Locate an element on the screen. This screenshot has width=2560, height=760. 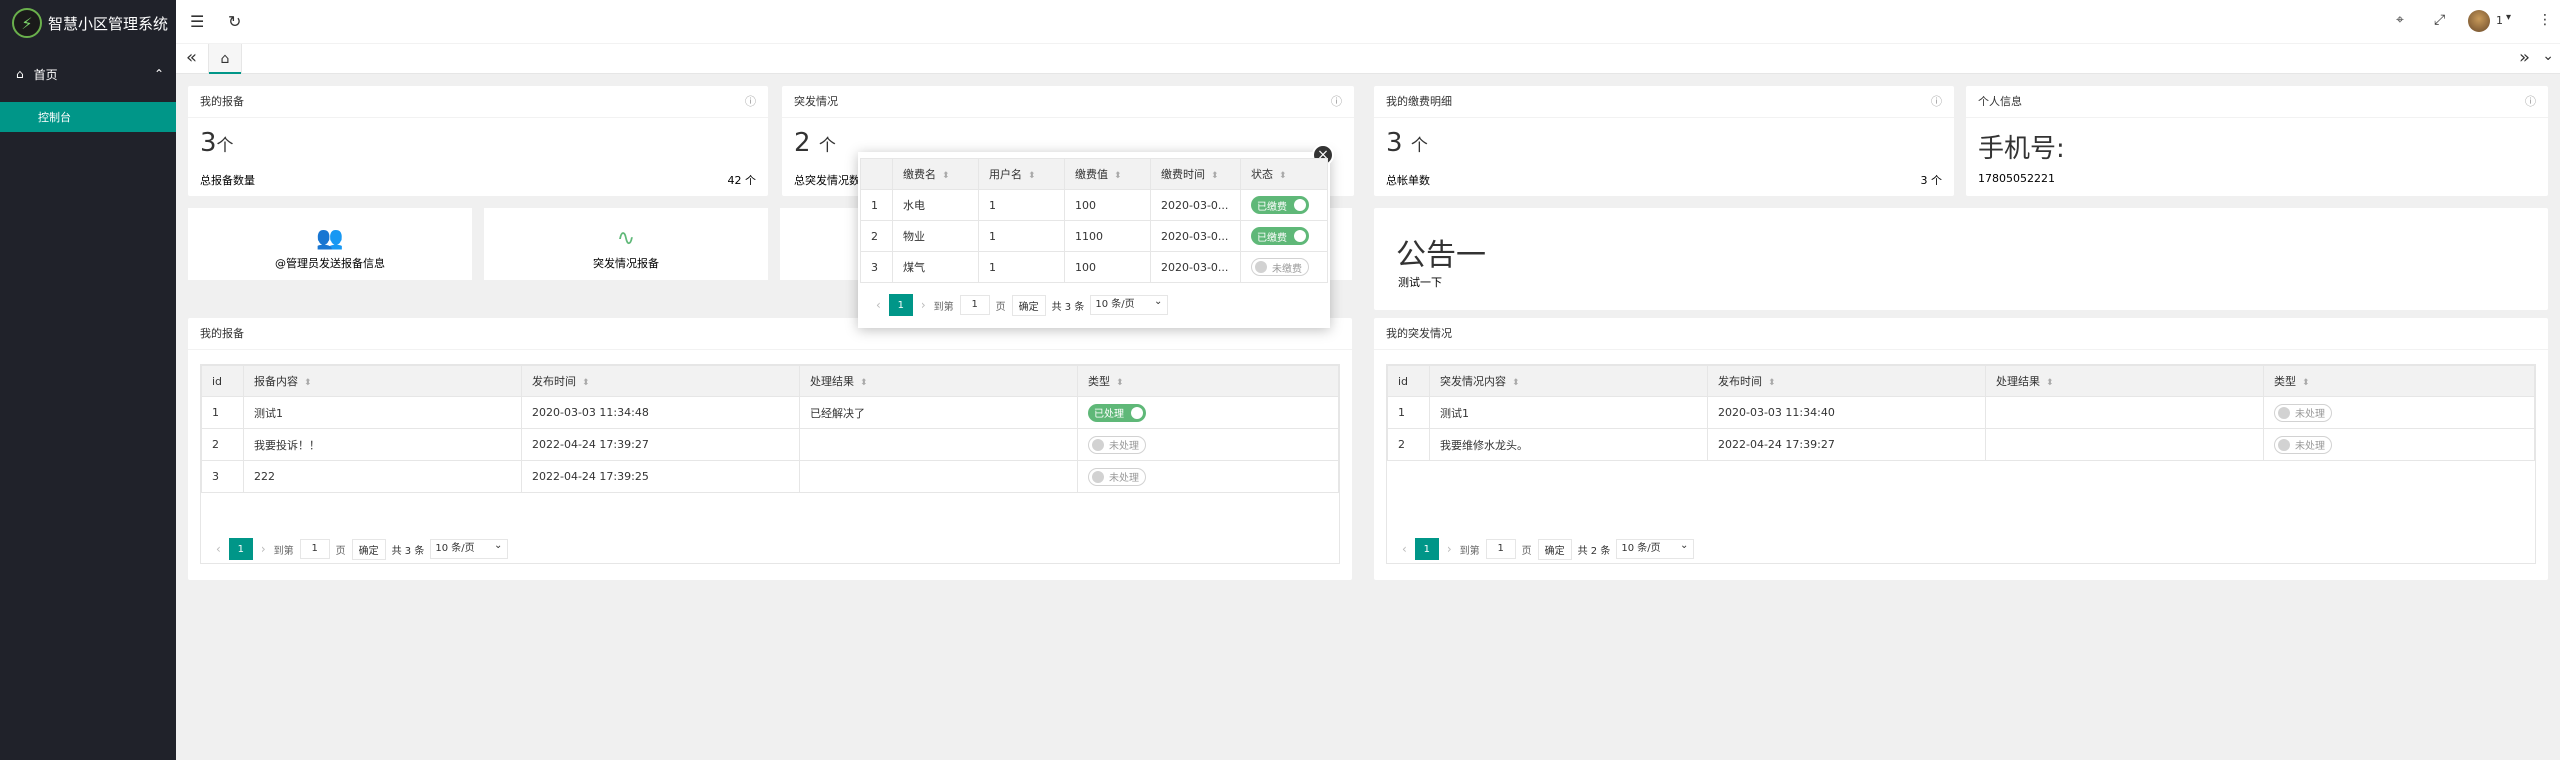
cell-value: 1100 is located at coordinates (1107, 236).